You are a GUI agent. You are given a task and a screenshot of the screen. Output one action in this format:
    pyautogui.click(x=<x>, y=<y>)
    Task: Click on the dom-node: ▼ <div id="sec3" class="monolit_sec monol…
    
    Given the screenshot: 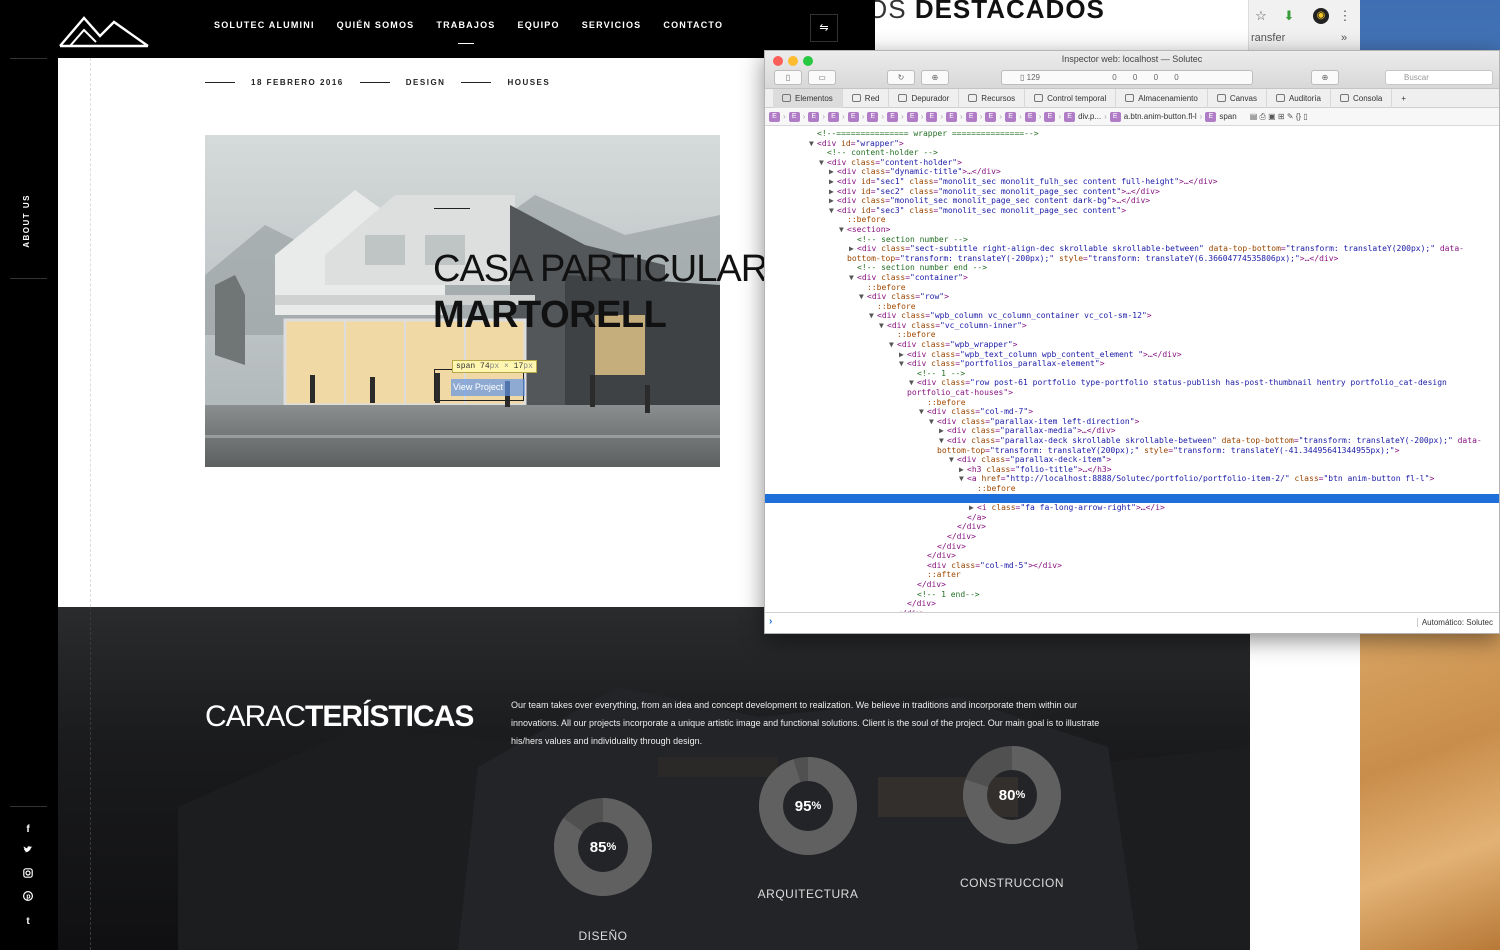 What is the action you would take?
    pyautogui.click(x=1132, y=211)
    